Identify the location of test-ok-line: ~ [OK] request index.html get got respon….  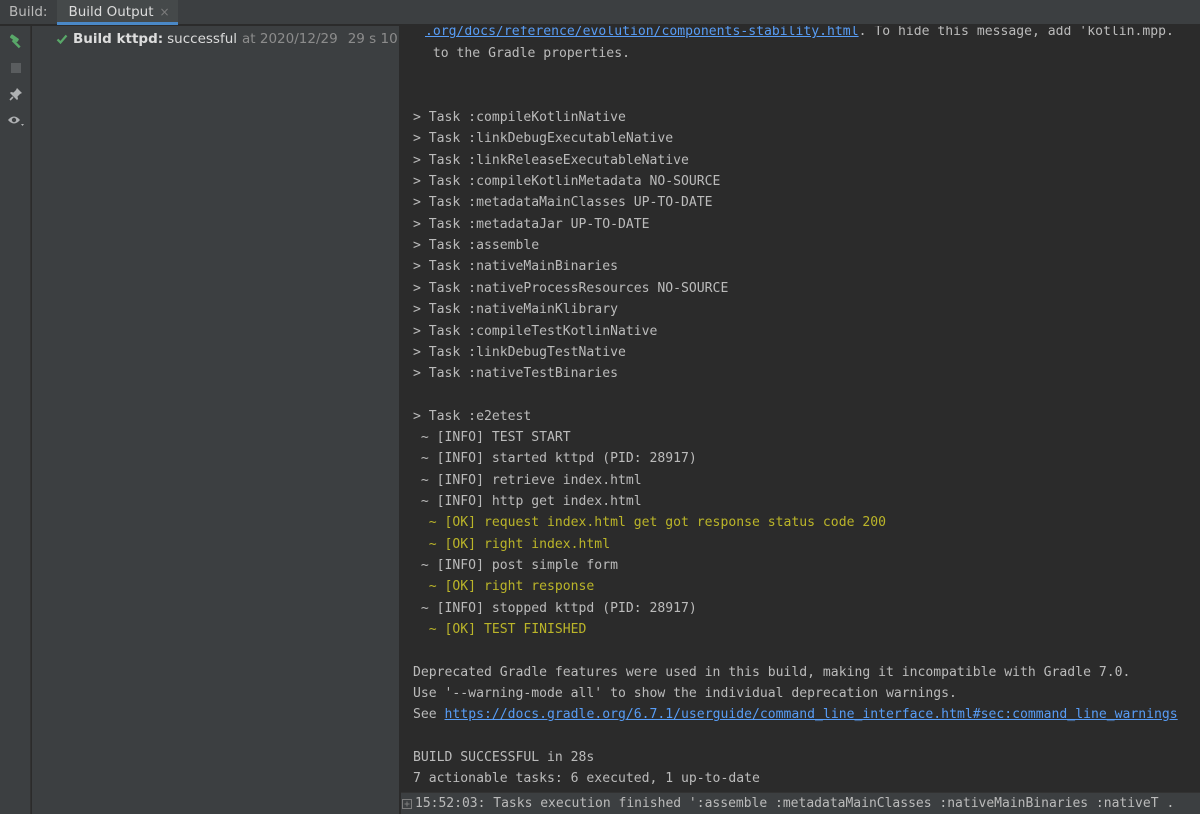
(649, 523).